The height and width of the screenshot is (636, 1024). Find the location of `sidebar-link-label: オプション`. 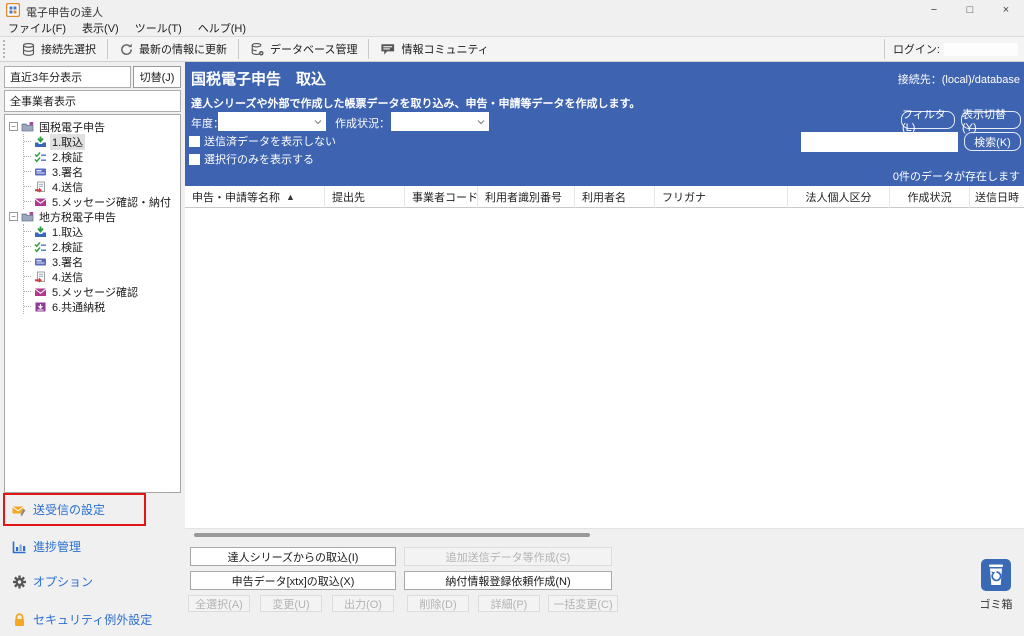

sidebar-link-label: オプション is located at coordinates (63, 581).